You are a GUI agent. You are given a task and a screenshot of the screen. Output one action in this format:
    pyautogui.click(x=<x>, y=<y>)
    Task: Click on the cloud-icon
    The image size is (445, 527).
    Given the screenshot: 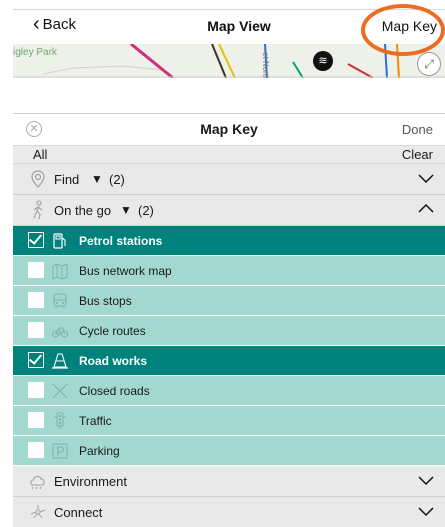 What is the action you would take?
    pyautogui.click(x=38, y=481)
    